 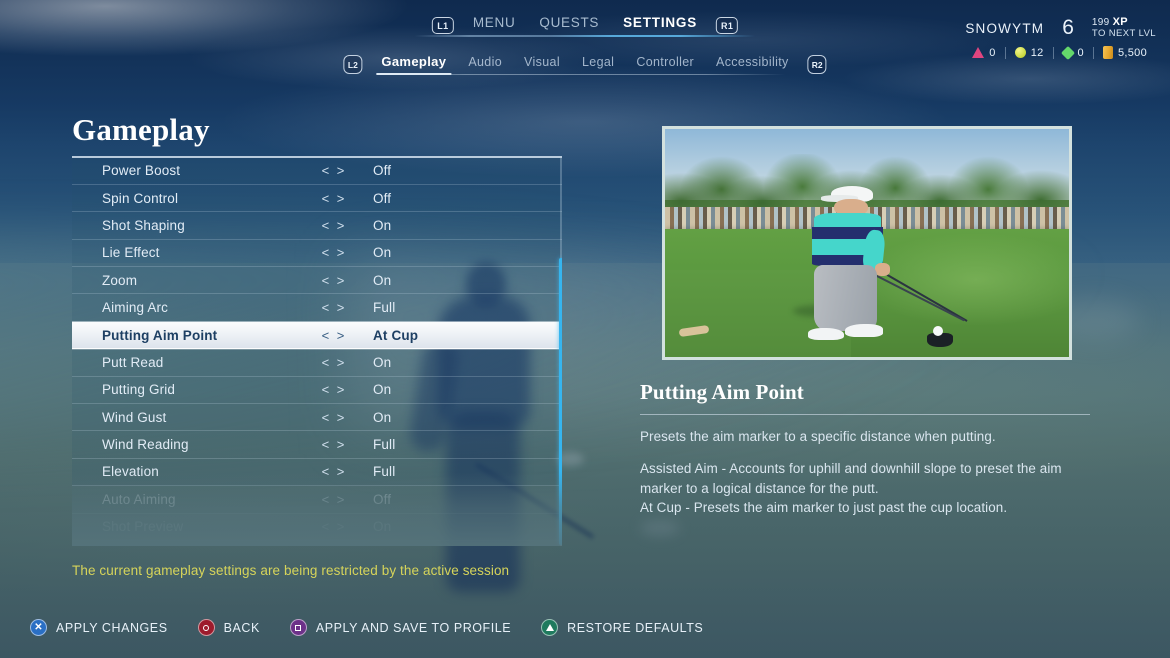 I want to click on player-name: SNOWYTM, so click(x=1005, y=28).